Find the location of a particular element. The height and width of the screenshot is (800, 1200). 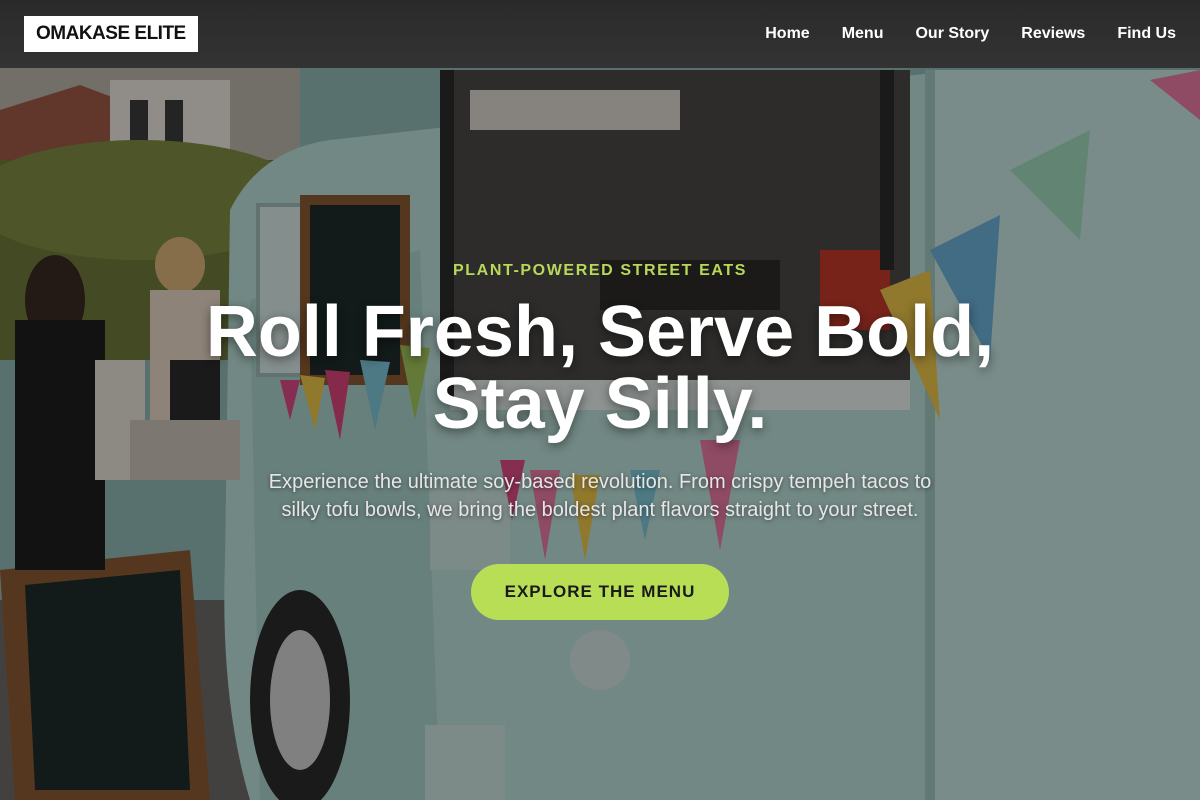

nav-link-find-us: Find Us is located at coordinates (1146, 34).